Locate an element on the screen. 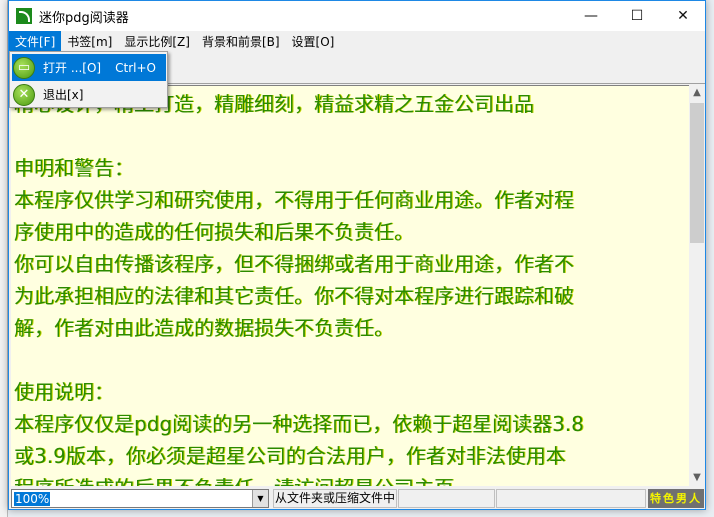 This screenshot has height=517, width=714. vertical-scrollbar: ▲ ▼ is located at coordinates (697, 285).